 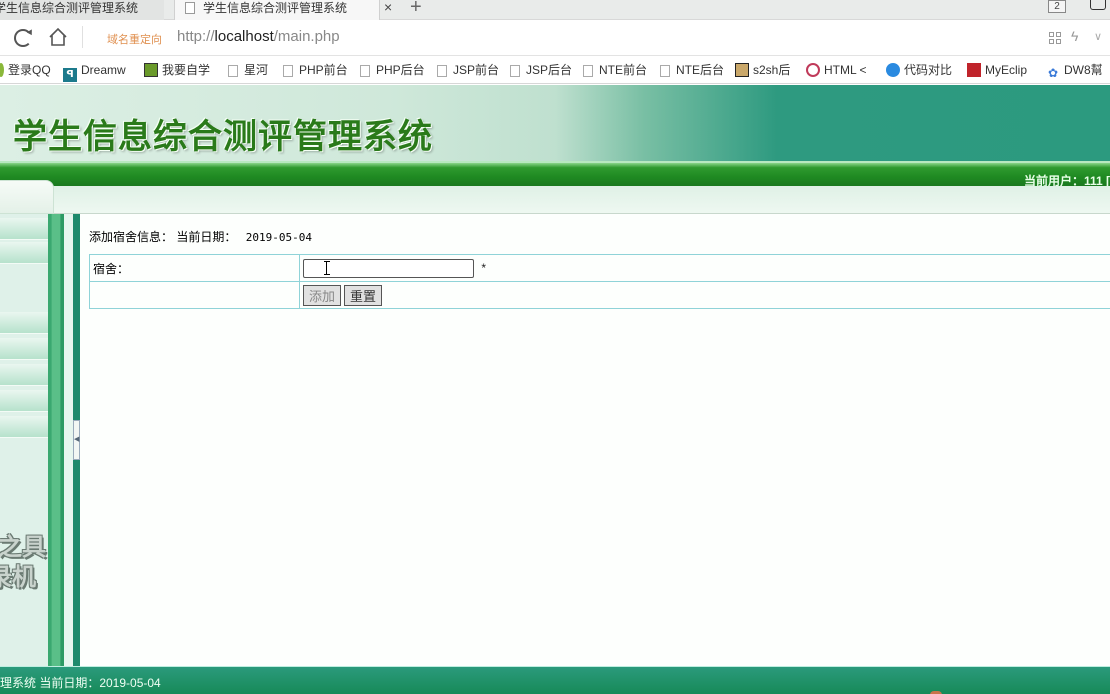 I want to click on lightning-icon: ϟ, so click(x=1074, y=36).